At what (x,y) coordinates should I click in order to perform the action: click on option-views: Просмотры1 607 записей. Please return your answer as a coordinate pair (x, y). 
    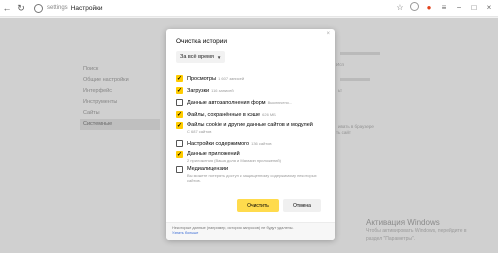
    Looking at the image, I should click on (210, 79).